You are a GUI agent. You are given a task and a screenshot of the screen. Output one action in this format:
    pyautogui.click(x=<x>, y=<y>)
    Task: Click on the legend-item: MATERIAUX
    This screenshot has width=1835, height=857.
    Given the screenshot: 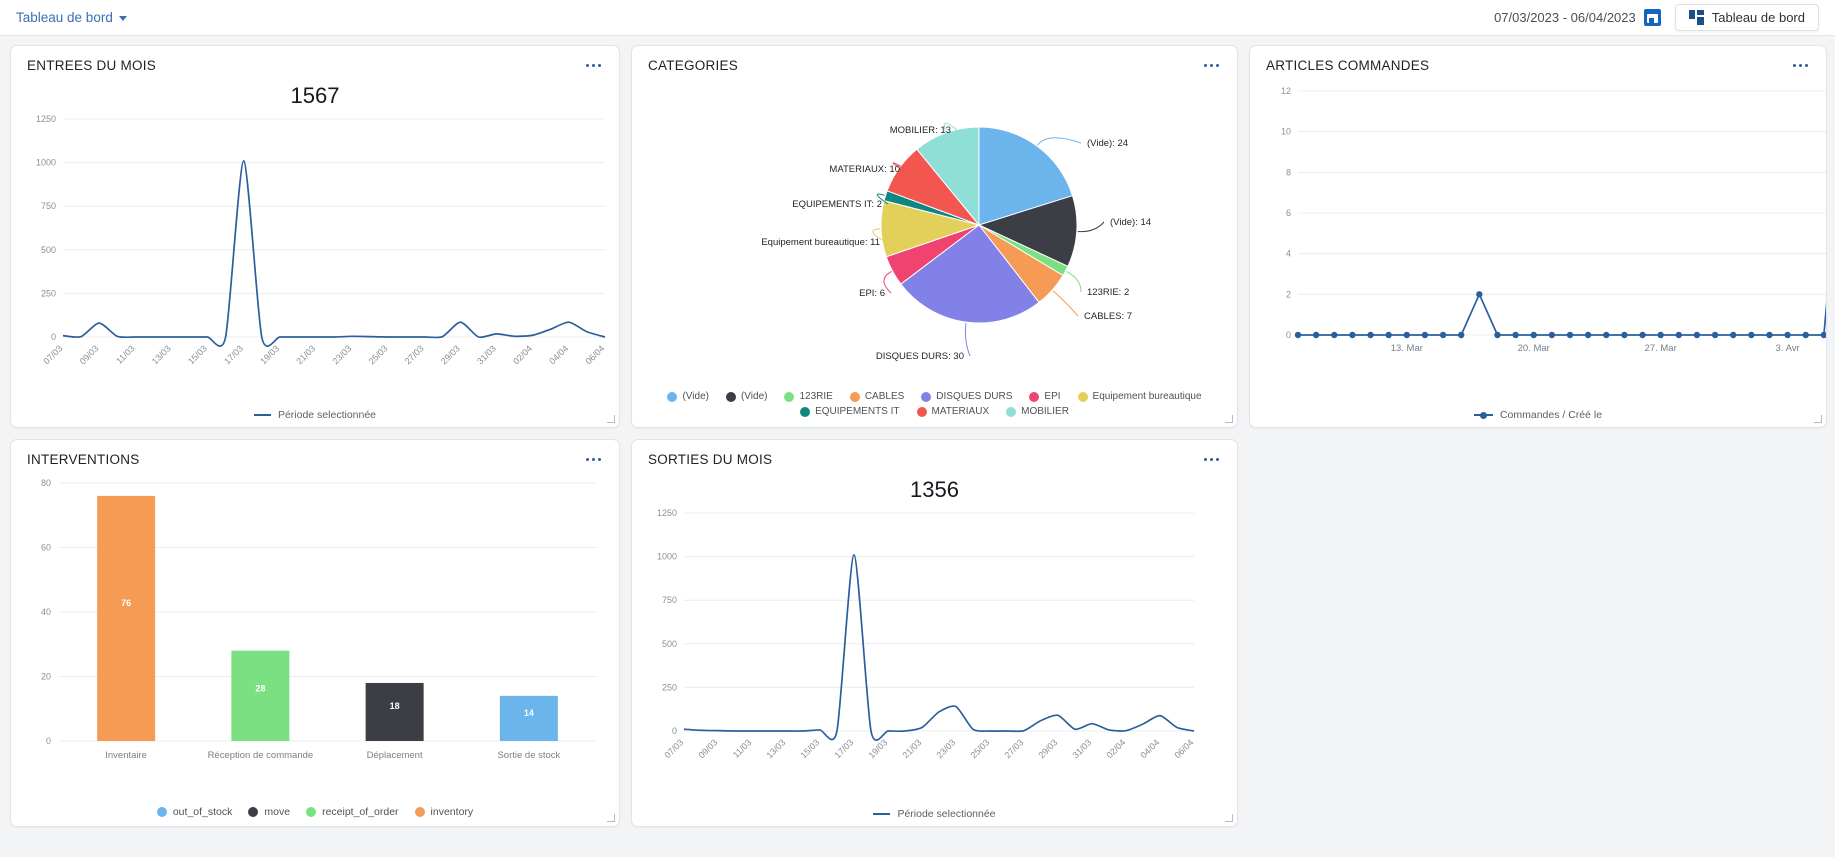 What is the action you would take?
    pyautogui.click(x=952, y=411)
    